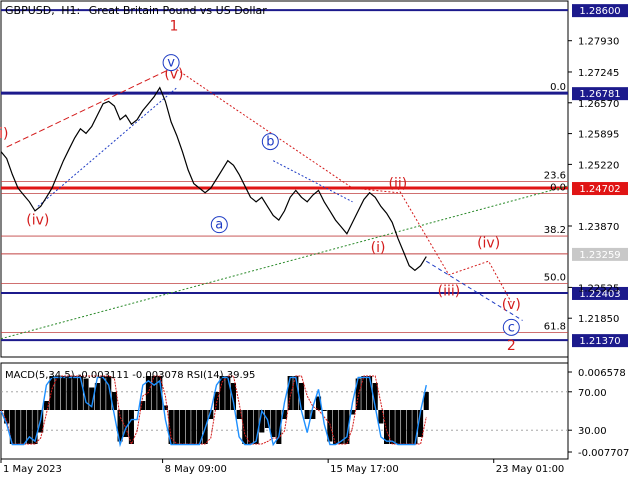 The image size is (640, 480). I want to click on fib-label-2: 0.0, so click(558, 188).